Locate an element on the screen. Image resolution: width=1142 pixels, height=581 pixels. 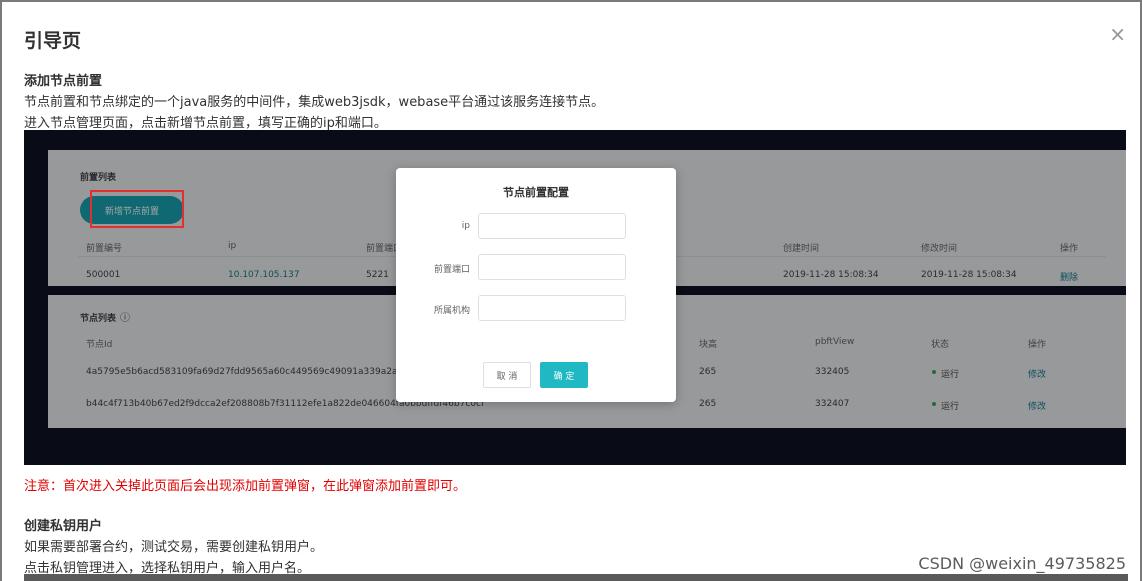
notice-text: 注意：首次进入关掉此页面后会出现添加前置弹窗，在此弹窗添加前置即可。 is located at coordinates (245, 486).